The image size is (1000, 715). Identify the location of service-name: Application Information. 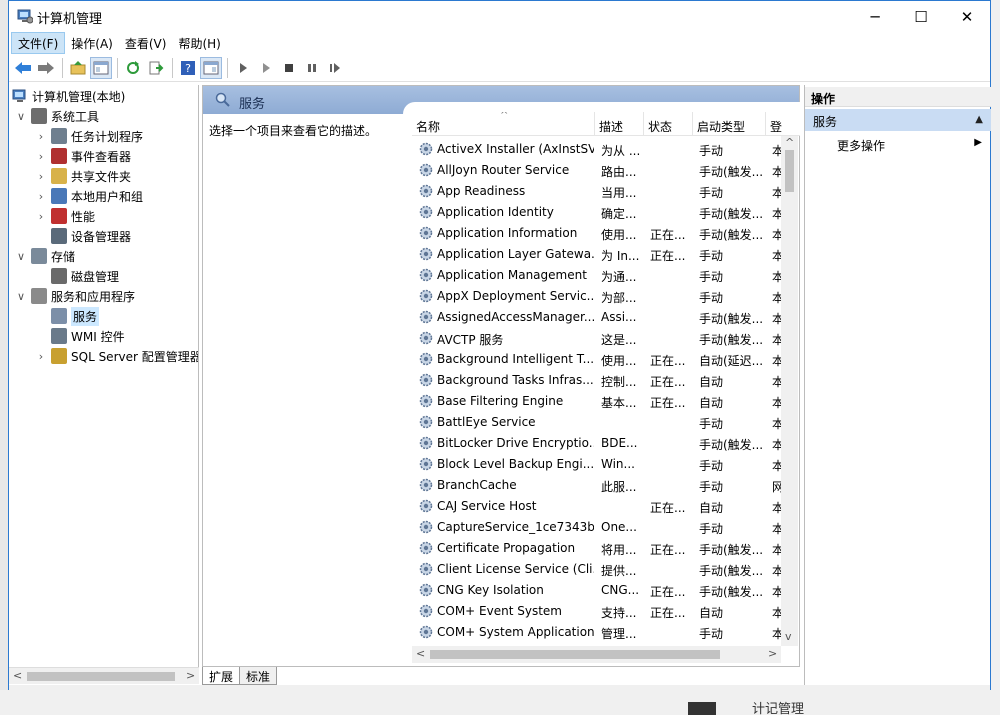
(507, 233).